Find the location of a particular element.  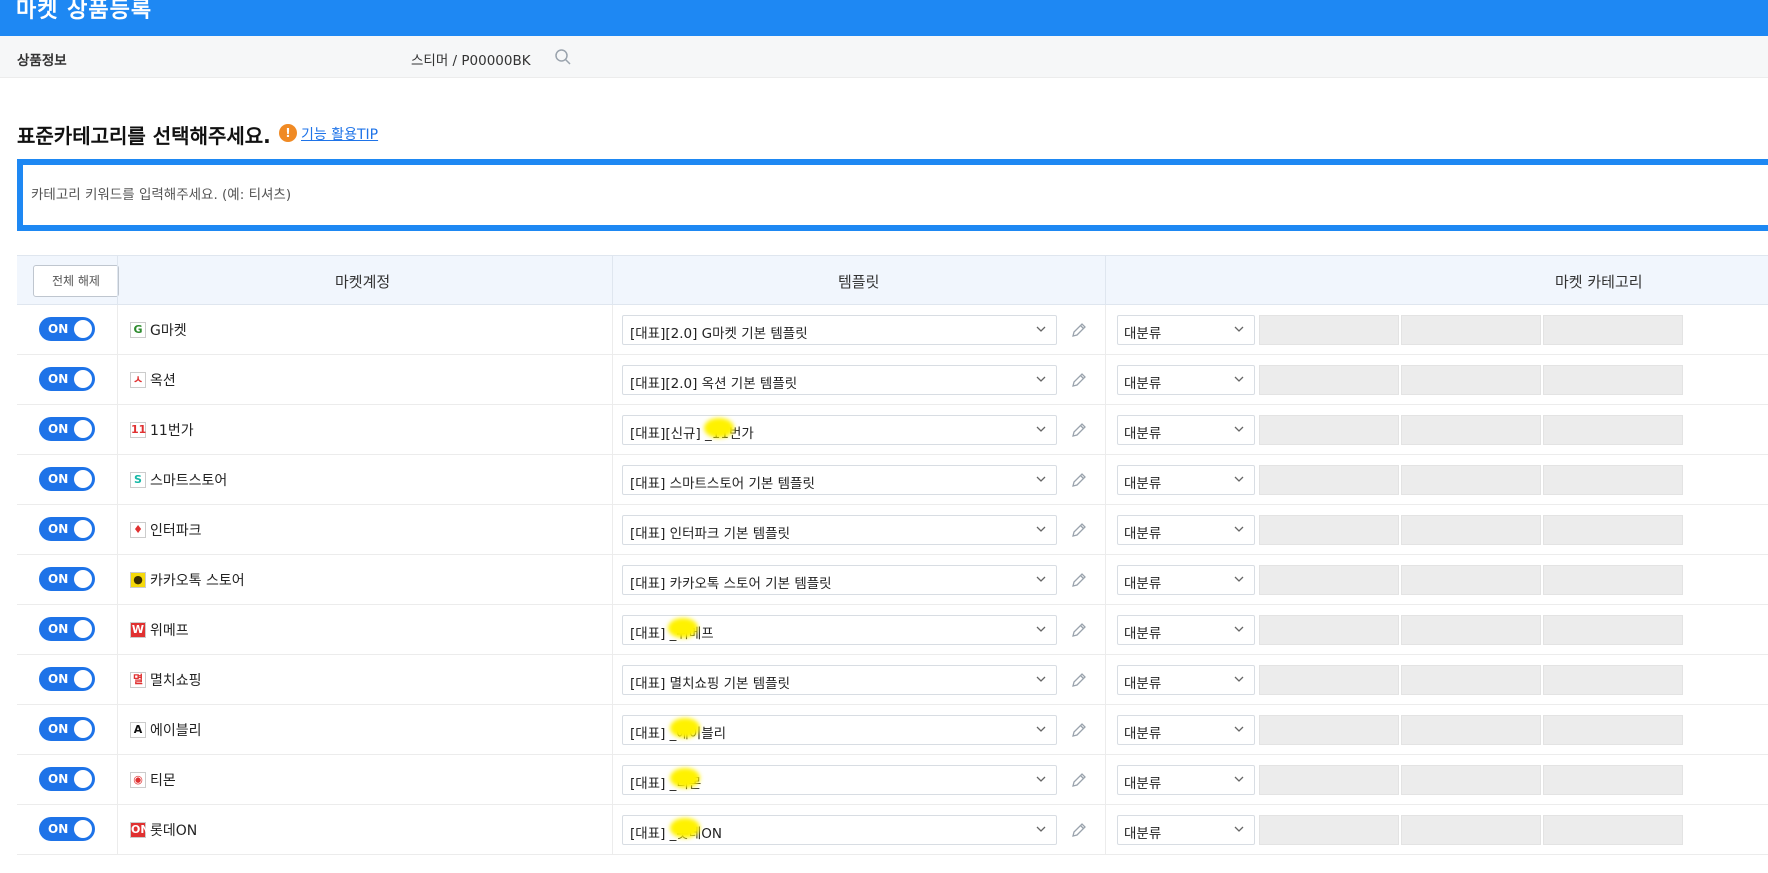

template-select: [대표] _티몬 is located at coordinates (839, 780).